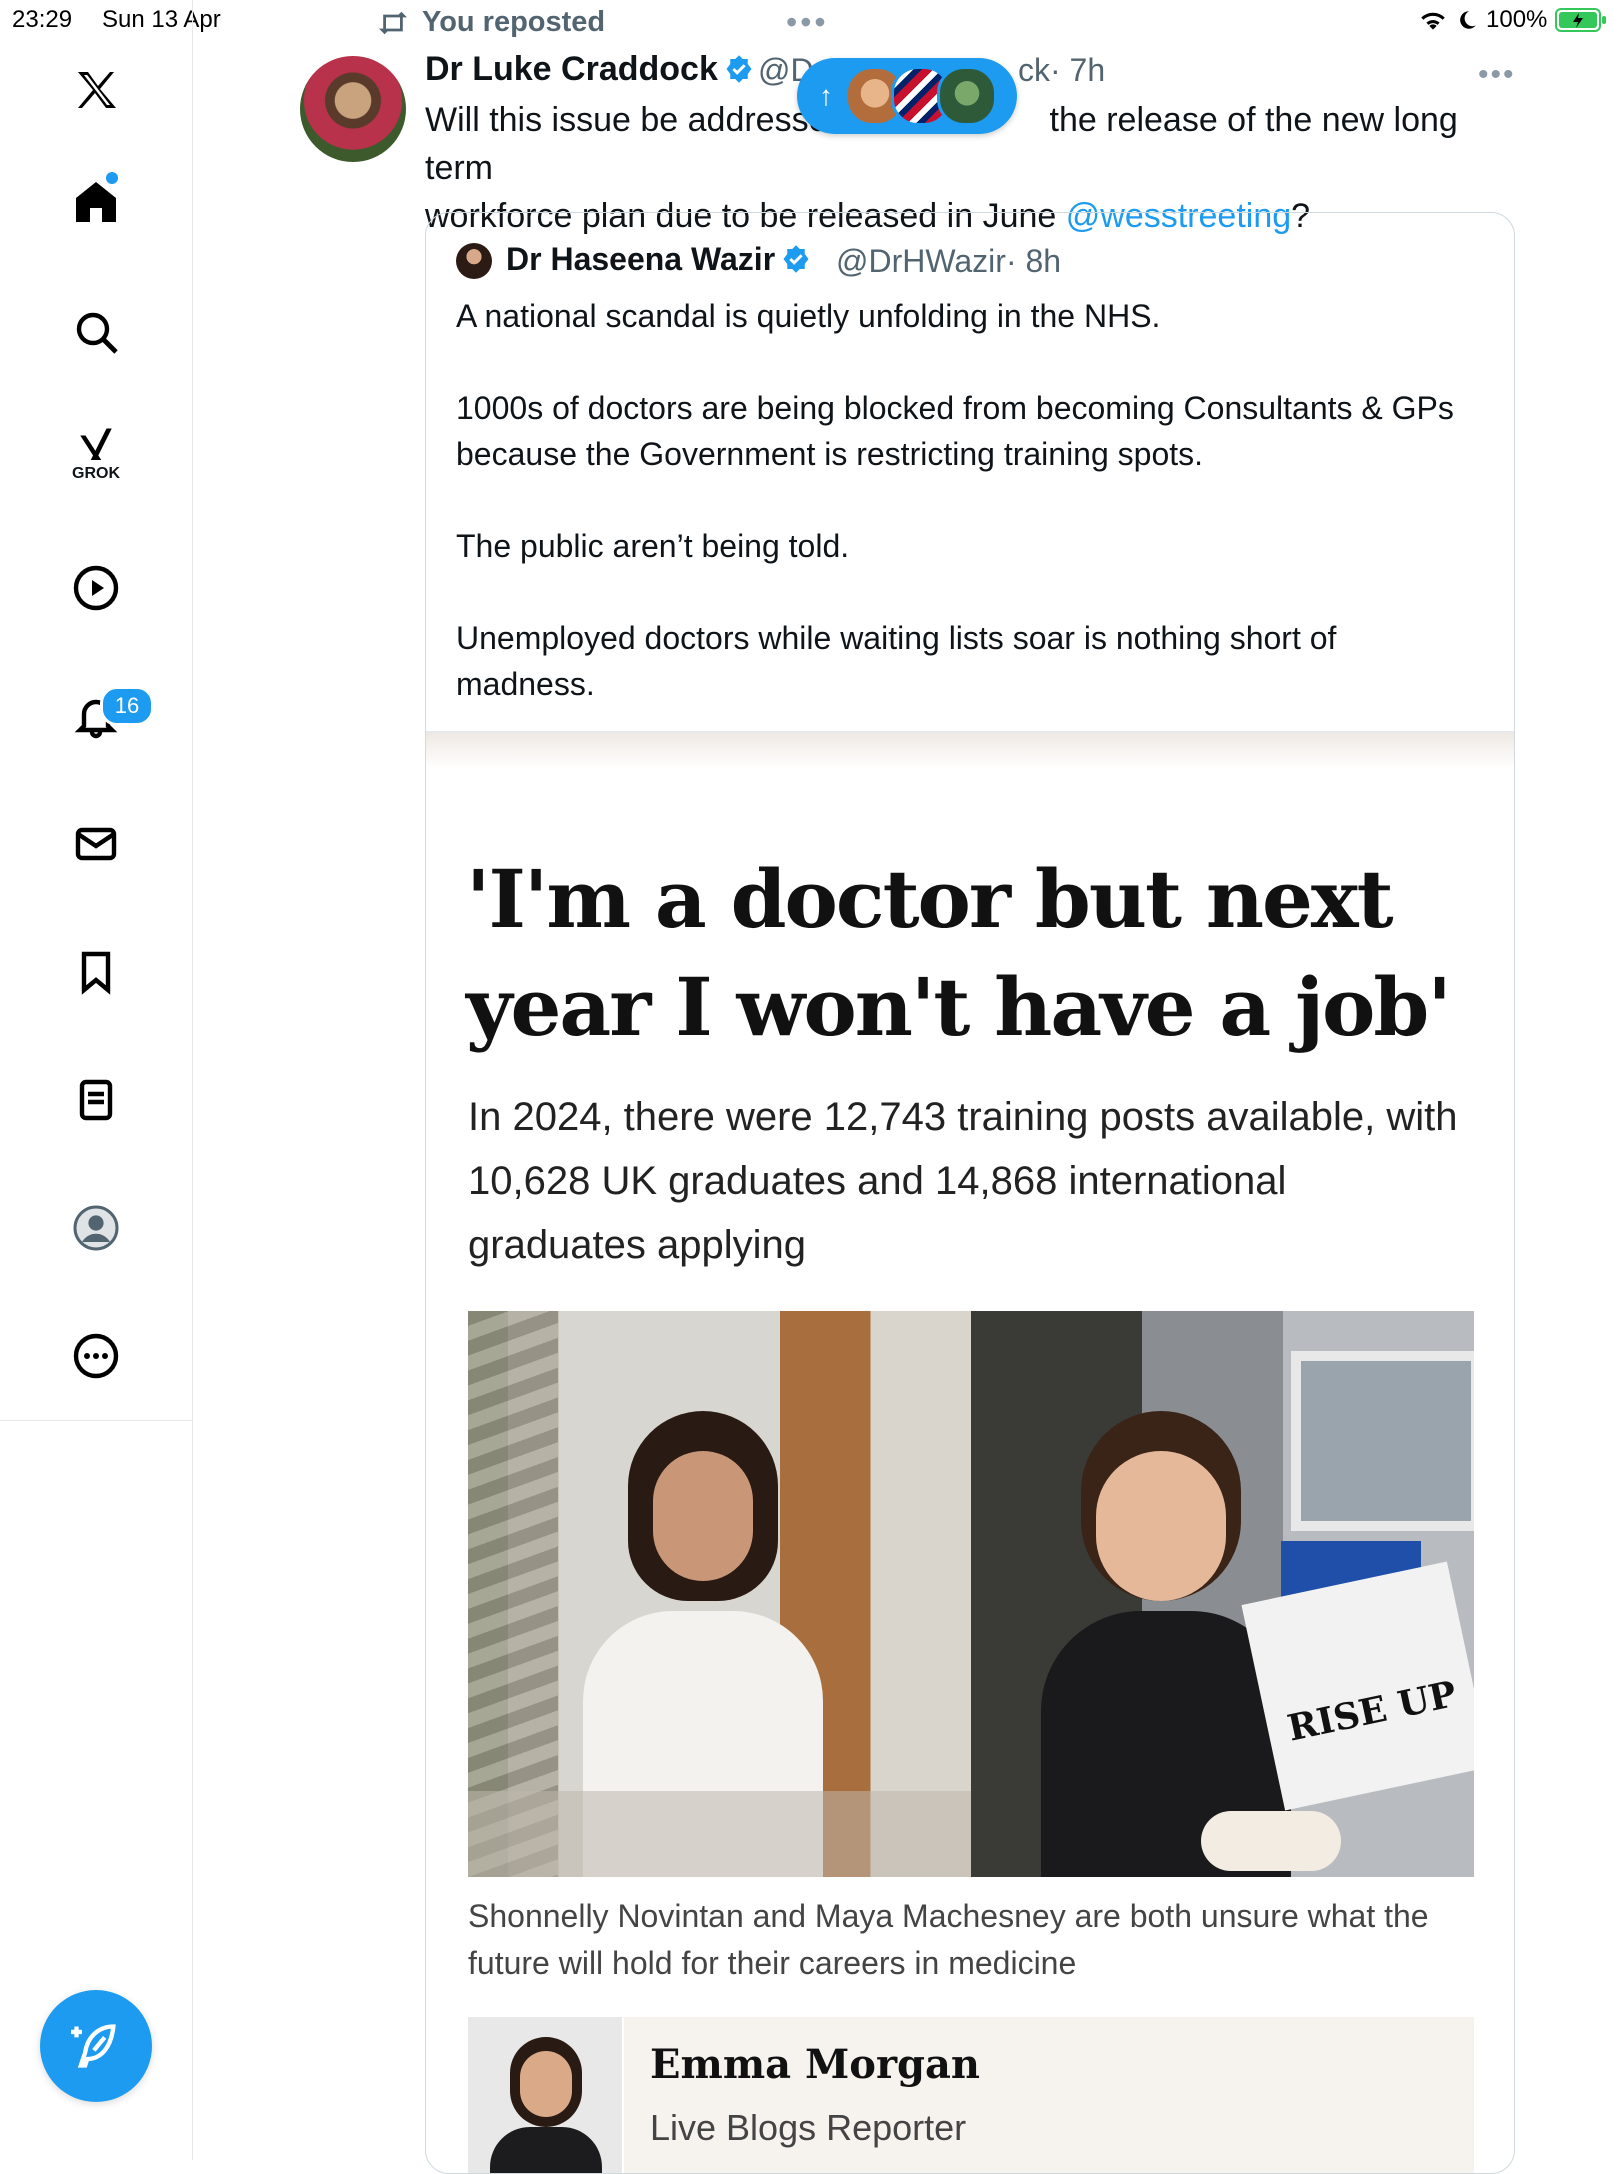 The image size is (1620, 2174). What do you see at coordinates (112, 178) in the screenshot?
I see `home-notification-dot` at bounding box center [112, 178].